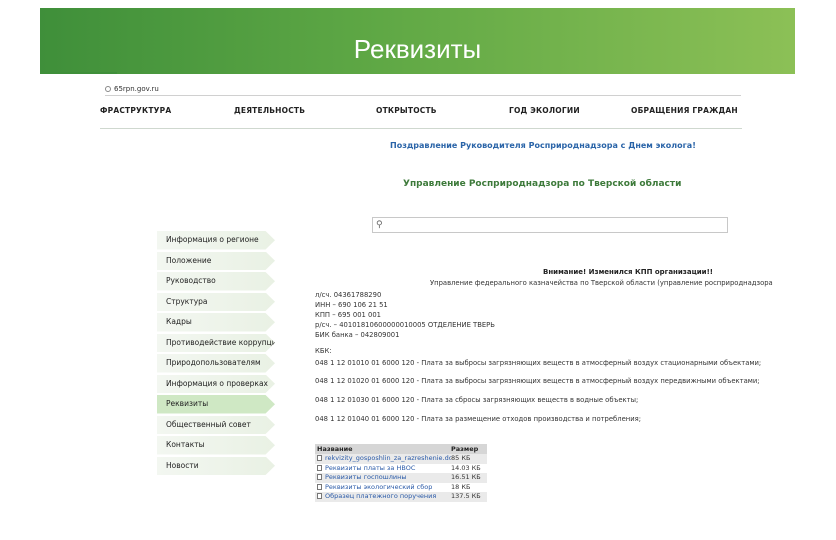  What do you see at coordinates (466, 477) in the screenshot?
I see `file-size: 16.51 КБ` at bounding box center [466, 477].